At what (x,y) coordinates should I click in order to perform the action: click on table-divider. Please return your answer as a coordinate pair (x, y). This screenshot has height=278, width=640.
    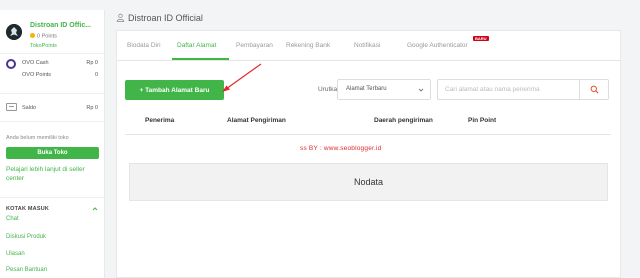
    Looking at the image, I should click on (368, 134).